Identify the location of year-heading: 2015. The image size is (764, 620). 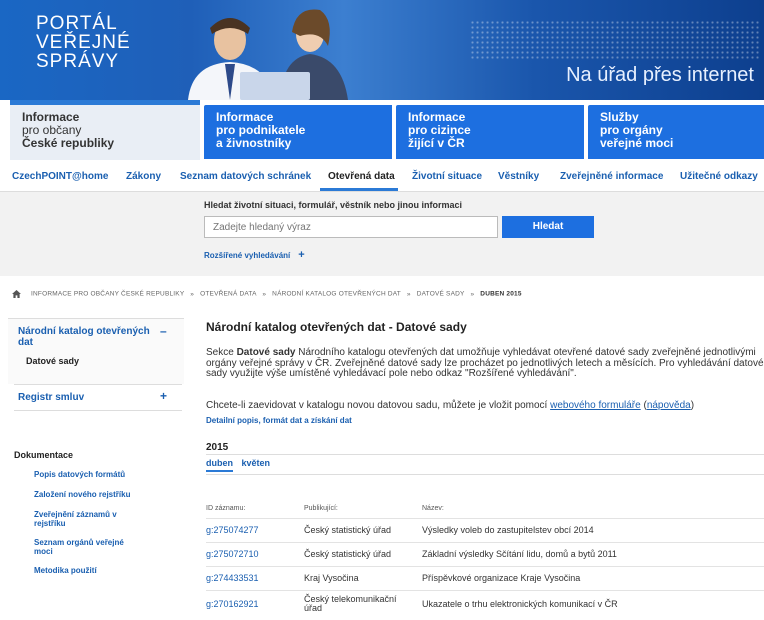
(217, 447).